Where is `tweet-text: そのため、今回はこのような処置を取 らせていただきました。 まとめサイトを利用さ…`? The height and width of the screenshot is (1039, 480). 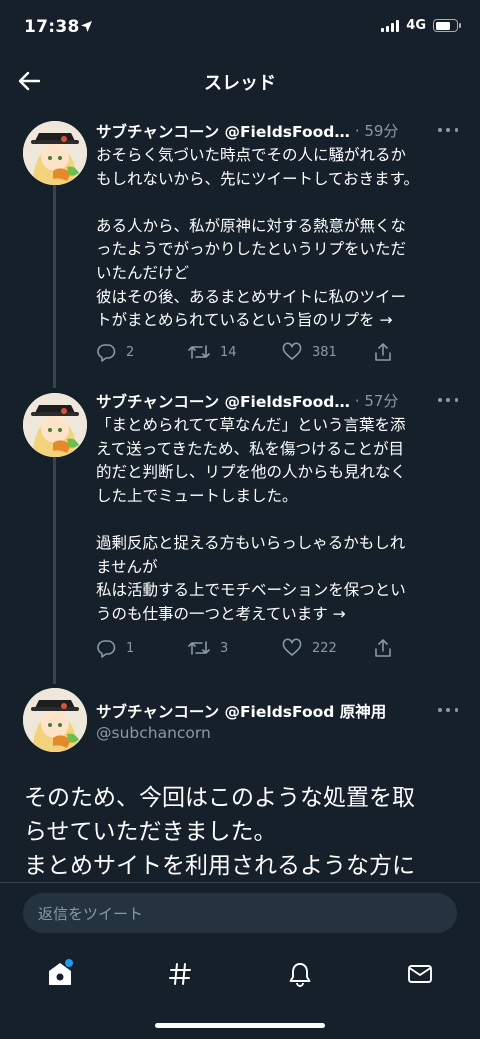 tweet-text: そのため、今回はこのような処置を取 らせていただきました。 まとめサイトを利用さ… is located at coordinates (219, 832).